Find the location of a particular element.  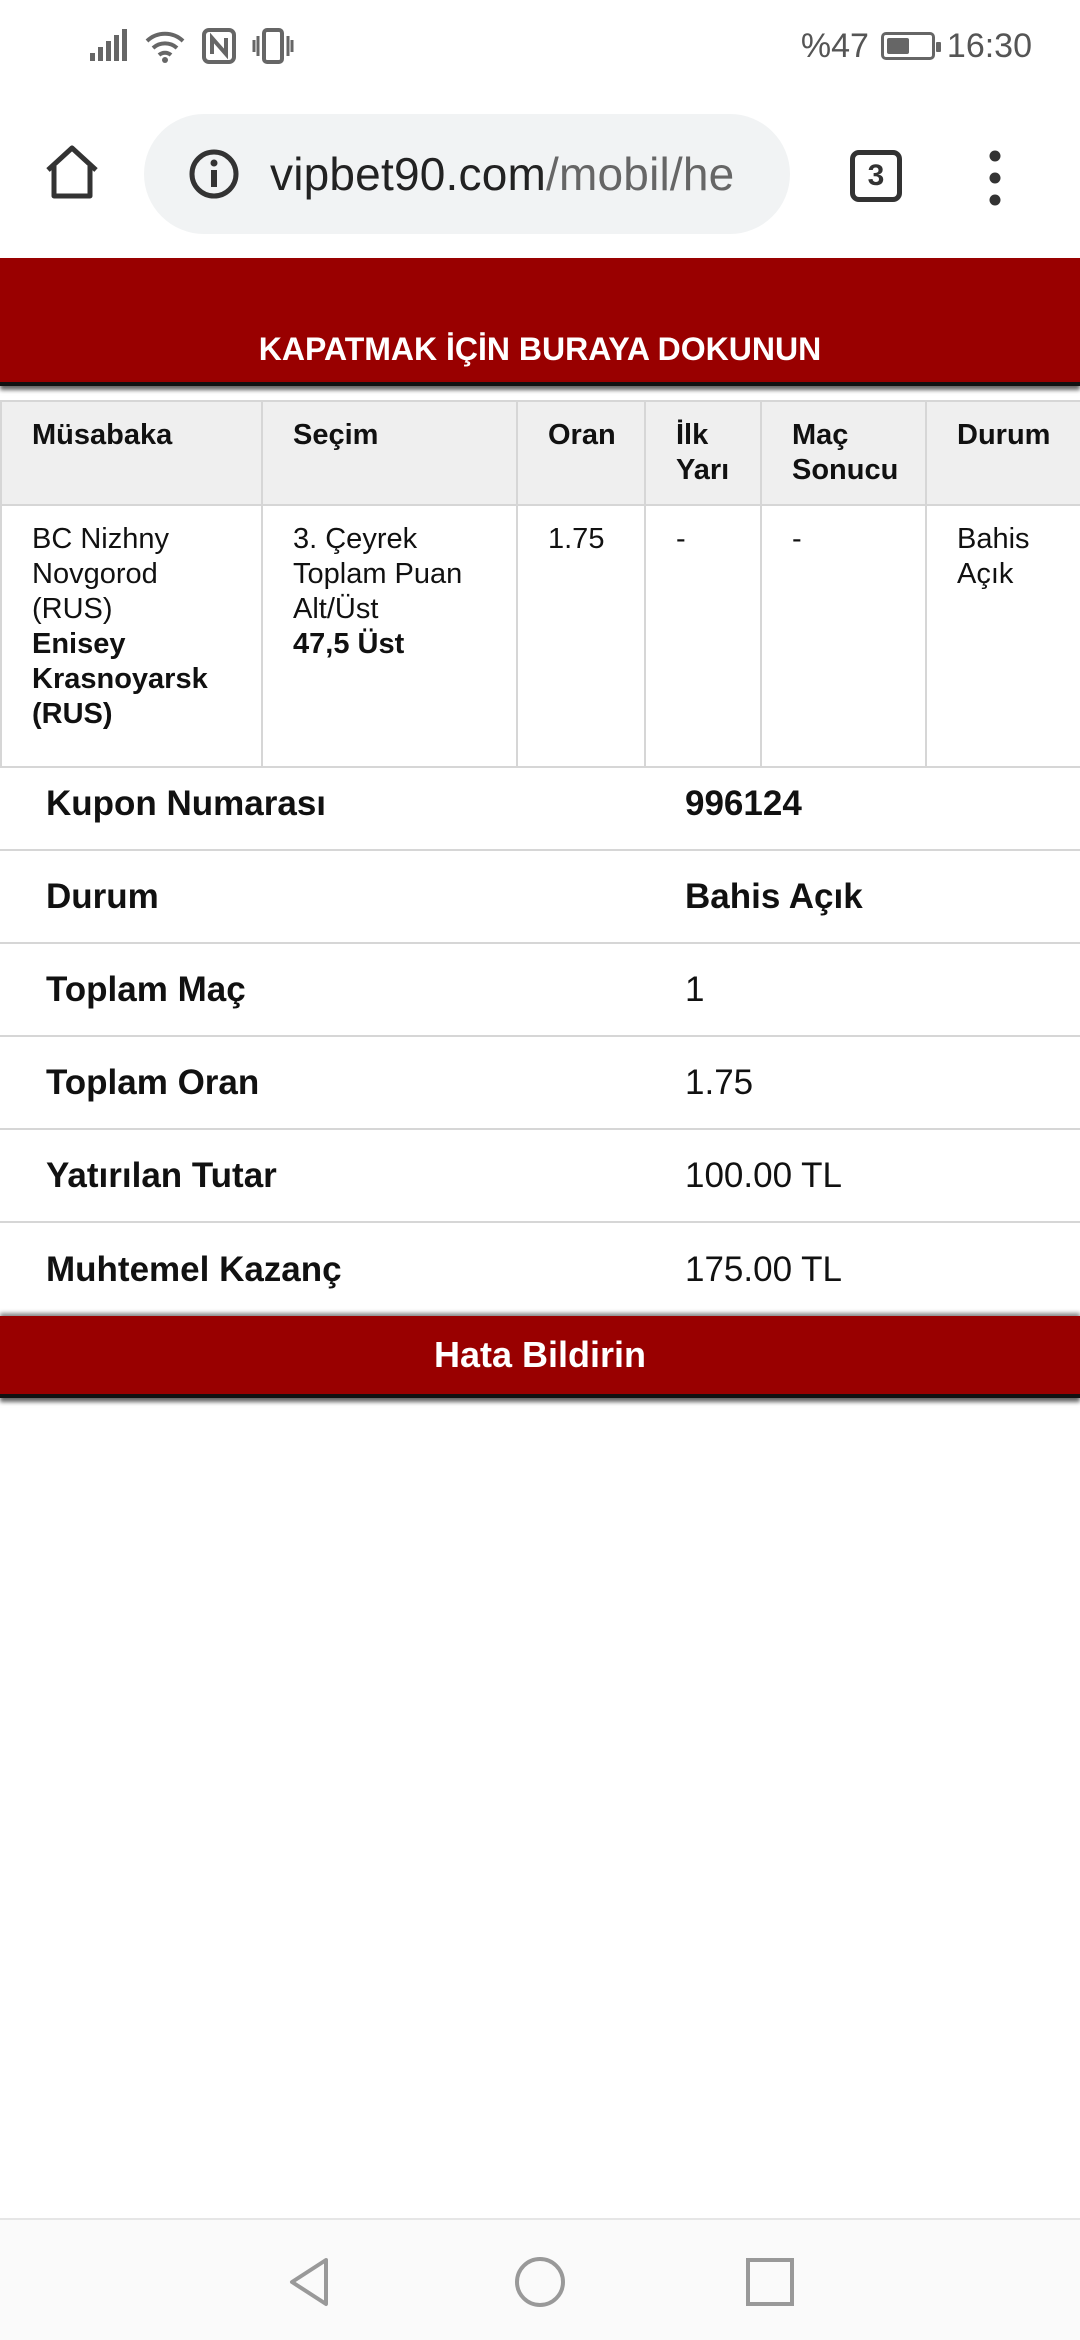

cell-first-half: - is located at coordinates (703, 636).